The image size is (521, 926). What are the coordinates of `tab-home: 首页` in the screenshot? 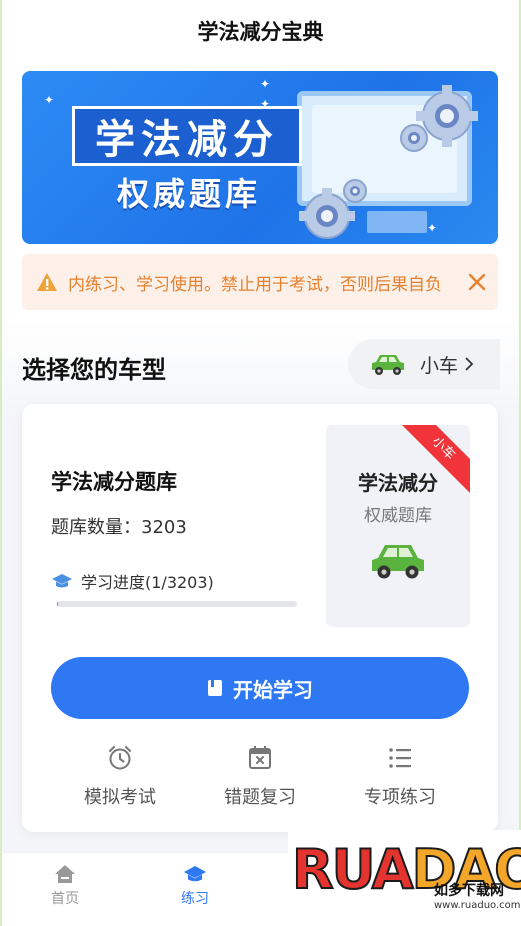 It's located at (65, 886).